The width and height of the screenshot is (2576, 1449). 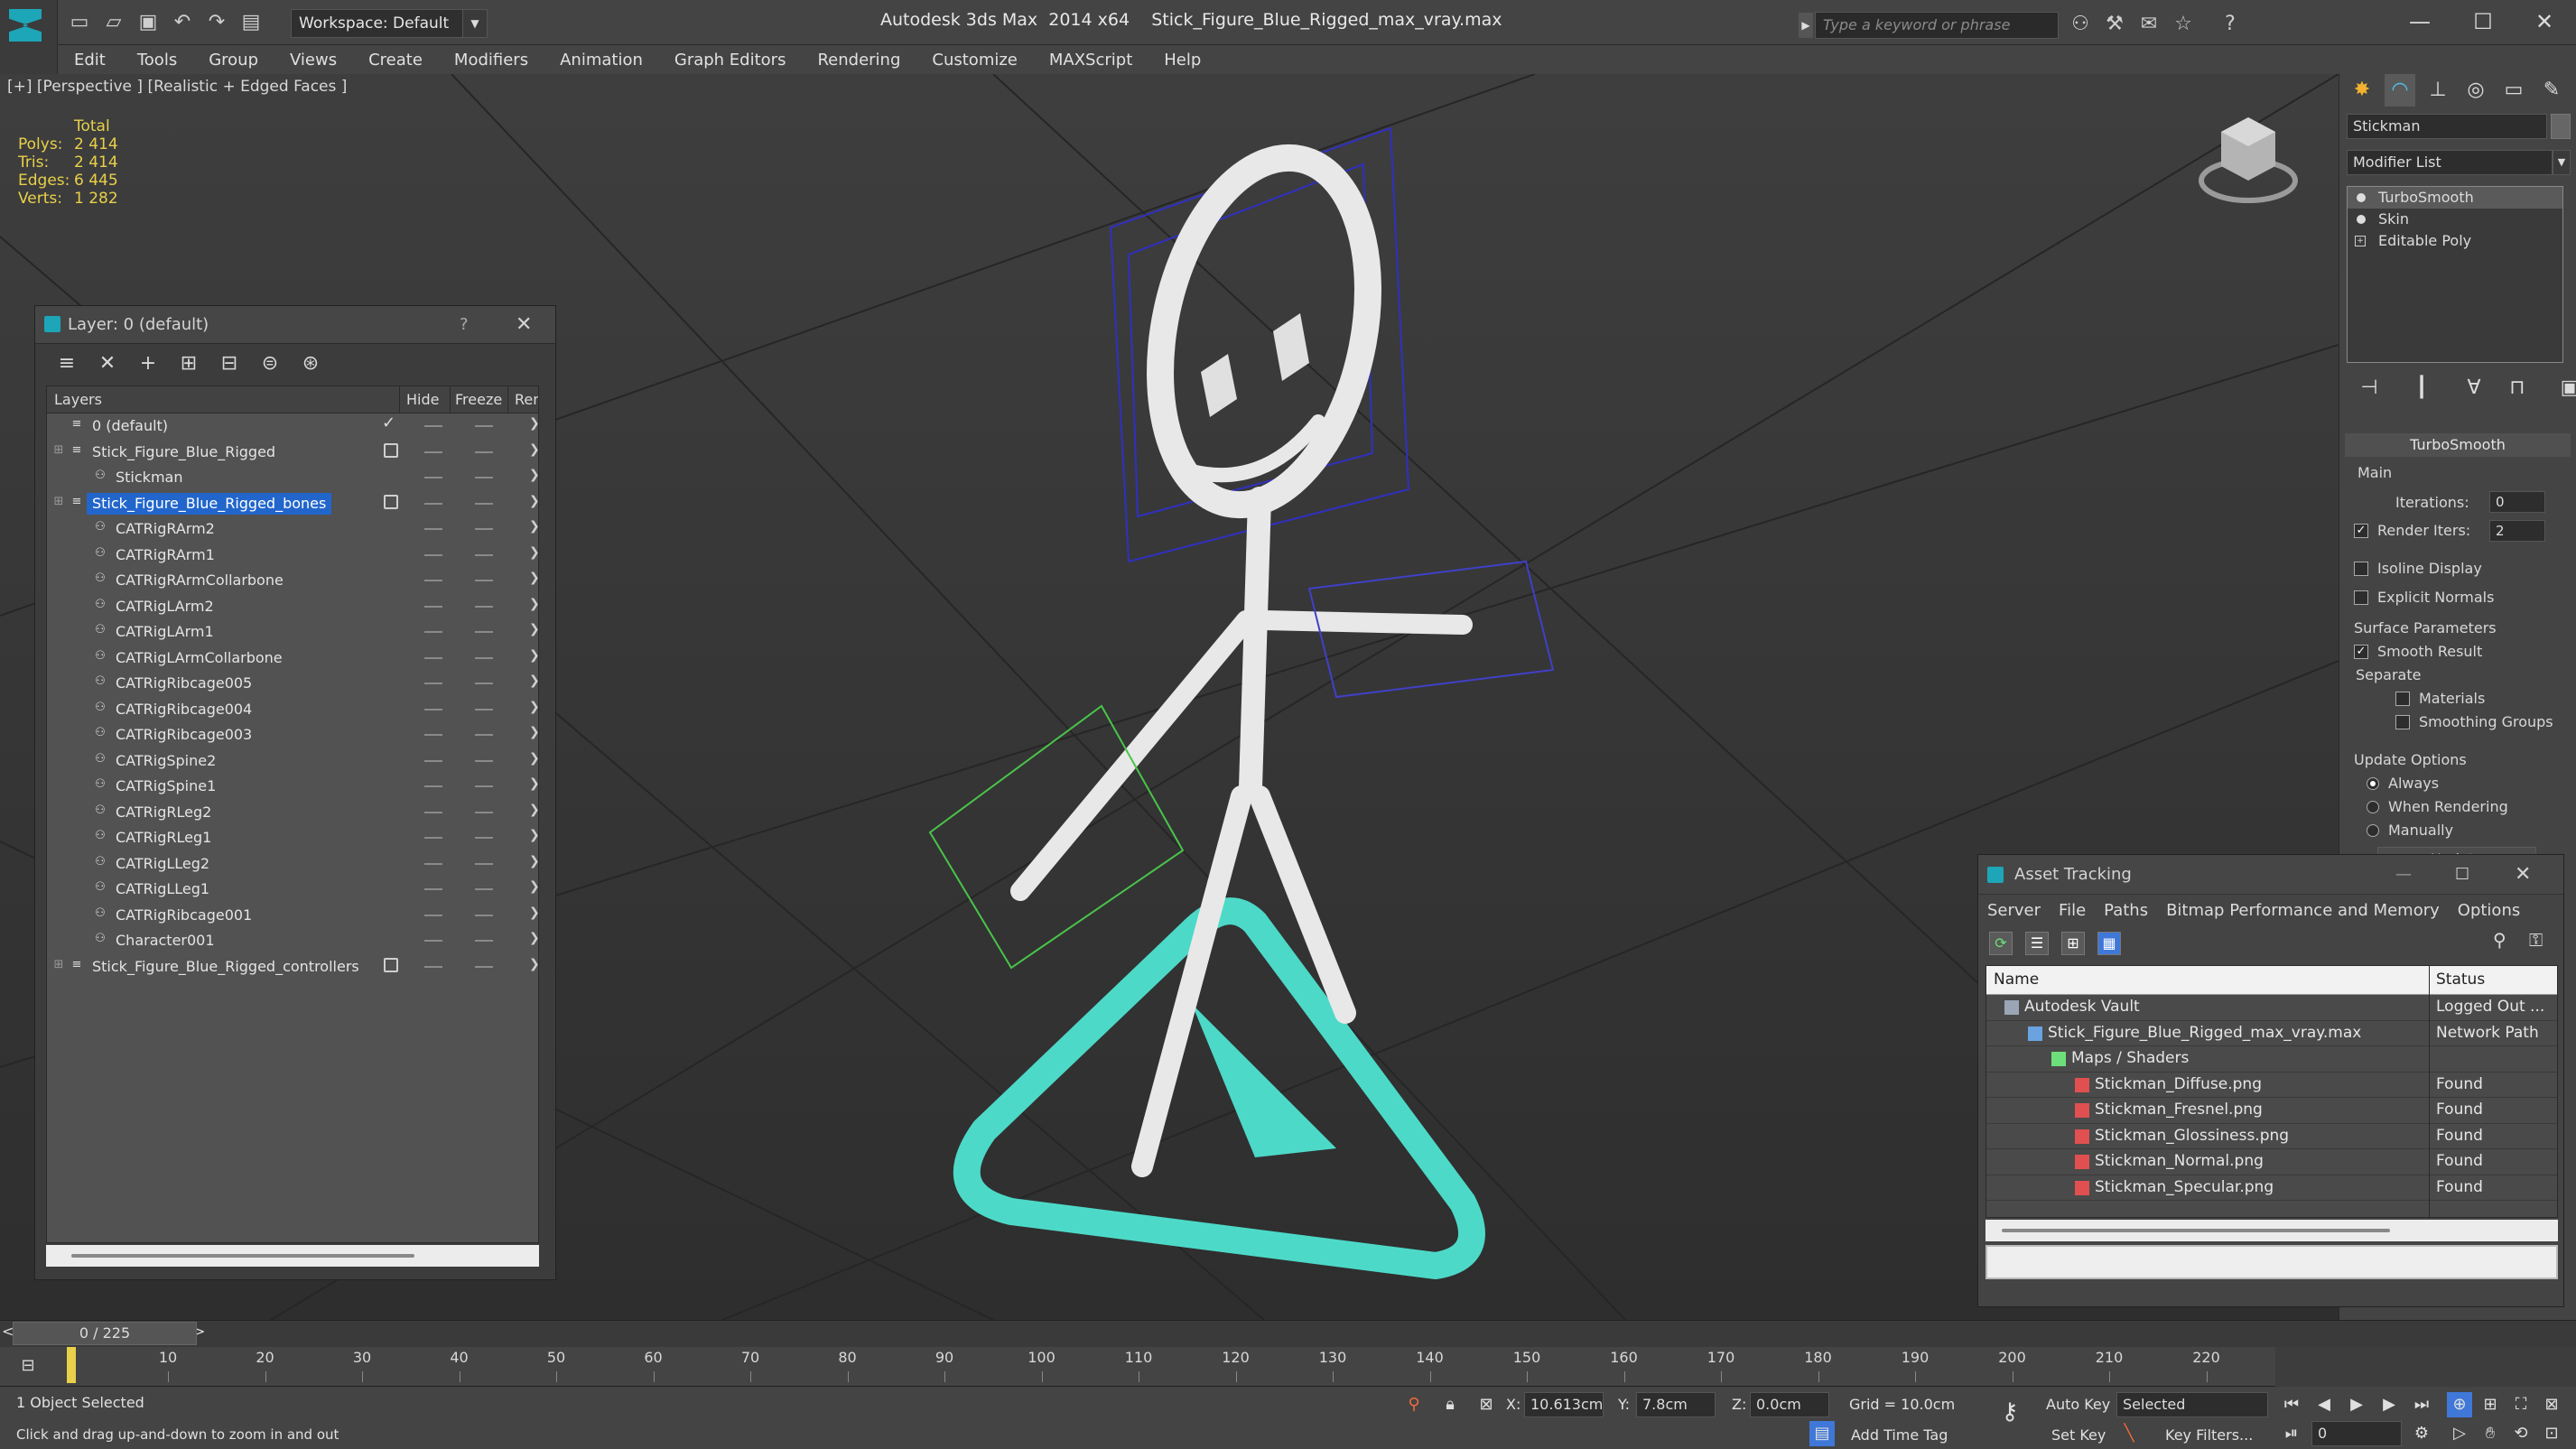 What do you see at coordinates (2455, 274) in the screenshot?
I see `modifier-stack: TurboSmooth Skin + Editable Poly` at bounding box center [2455, 274].